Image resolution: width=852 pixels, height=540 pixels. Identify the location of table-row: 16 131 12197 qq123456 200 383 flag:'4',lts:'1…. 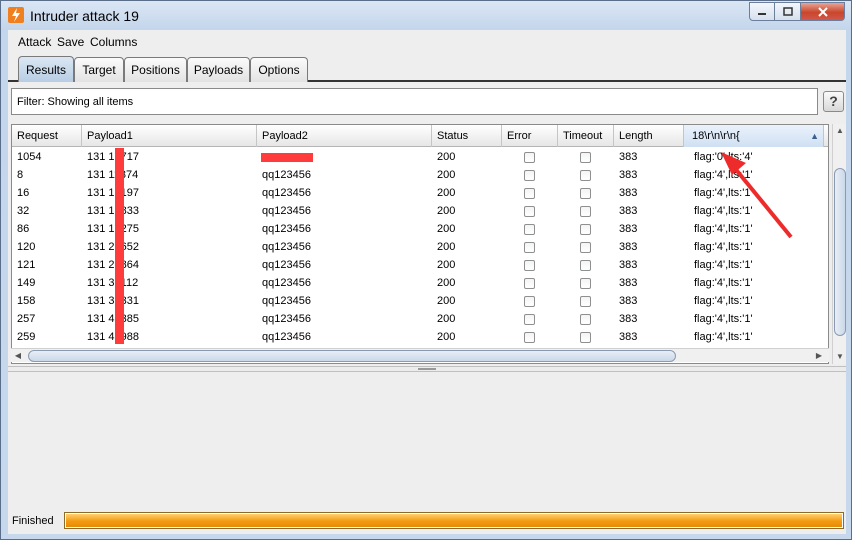
(420, 193).